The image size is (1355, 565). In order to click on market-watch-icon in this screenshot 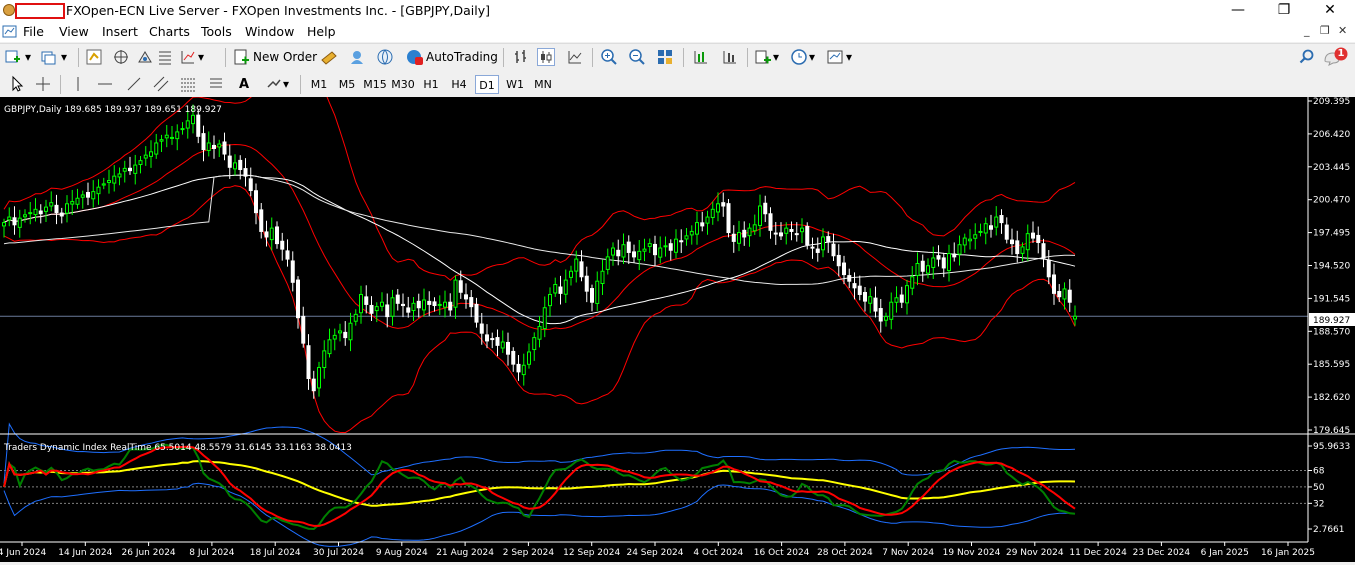, I will do `click(94, 57)`.